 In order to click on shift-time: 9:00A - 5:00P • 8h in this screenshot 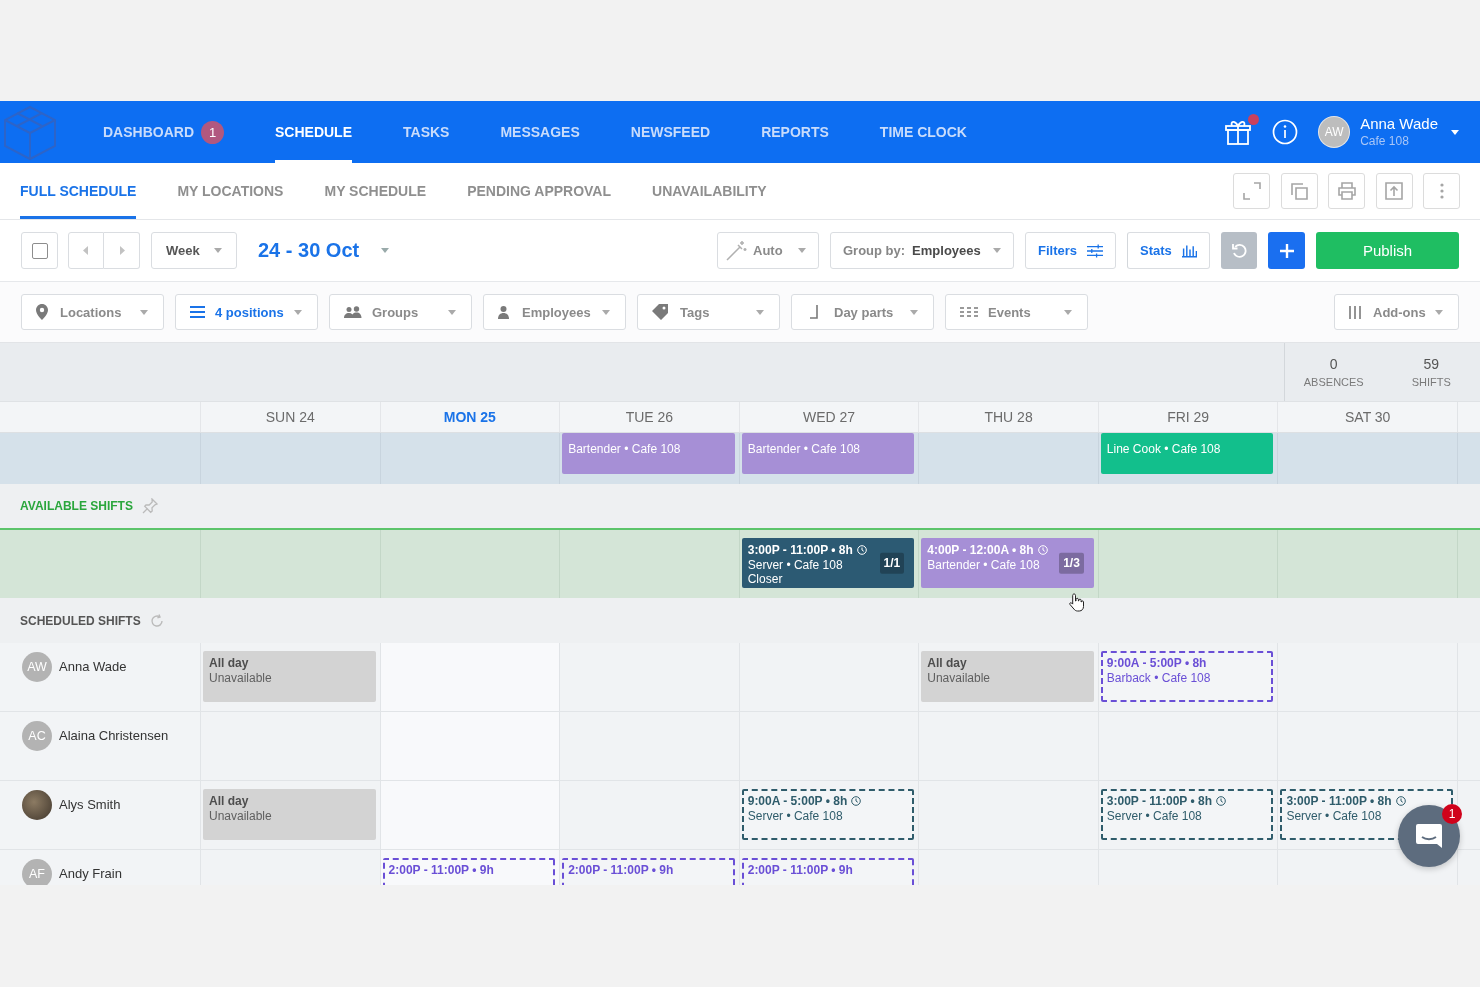, I will do `click(1156, 663)`.